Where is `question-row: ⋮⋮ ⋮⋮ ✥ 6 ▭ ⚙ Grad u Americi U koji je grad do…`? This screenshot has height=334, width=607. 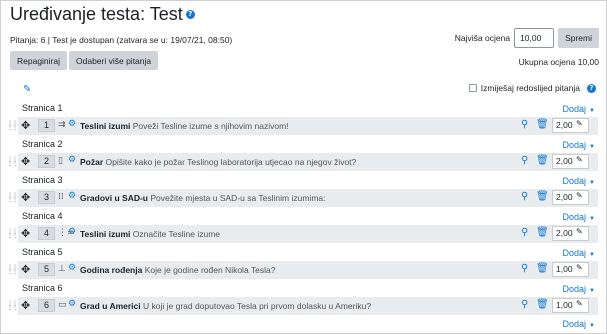
question-row: ⋮⋮ ⋮⋮ ✥ 6 ▭ ⚙ Grad u Americi U koji je grad do… is located at coordinates (304, 306).